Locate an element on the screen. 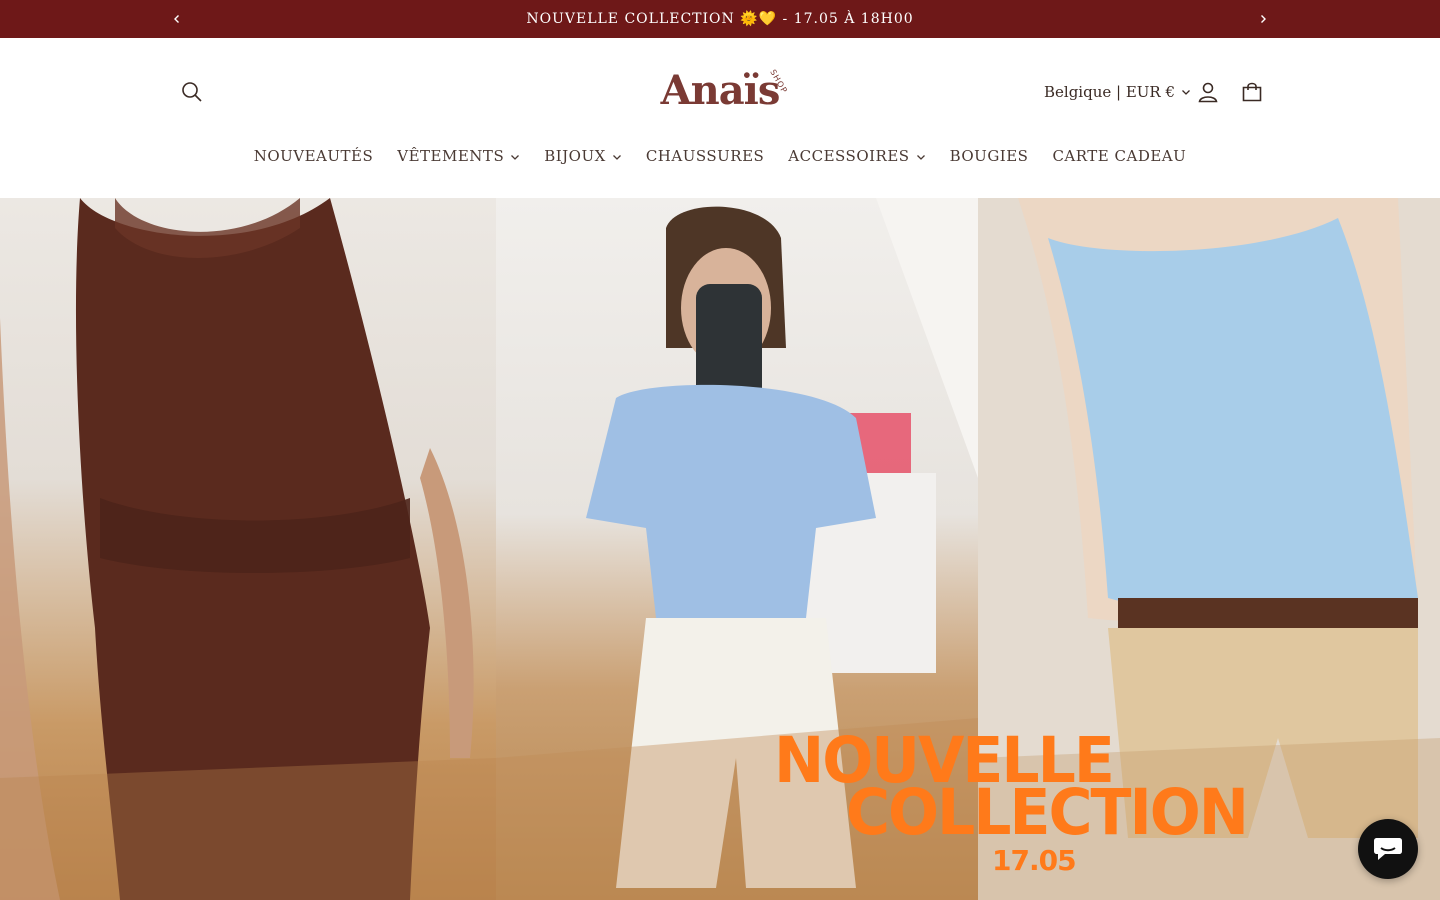  nav-item-label: VÊTEMENTS is located at coordinates (451, 156).